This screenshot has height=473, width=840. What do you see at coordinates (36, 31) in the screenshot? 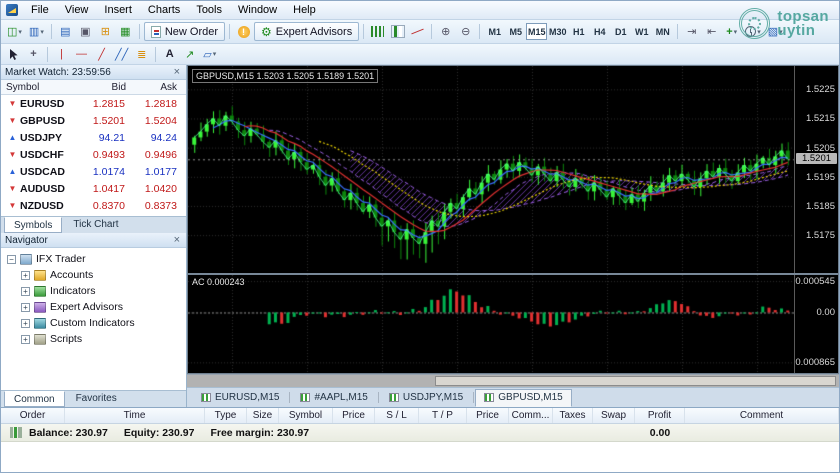
I see `profiles-button: ▥ ▾` at bounding box center [36, 31].